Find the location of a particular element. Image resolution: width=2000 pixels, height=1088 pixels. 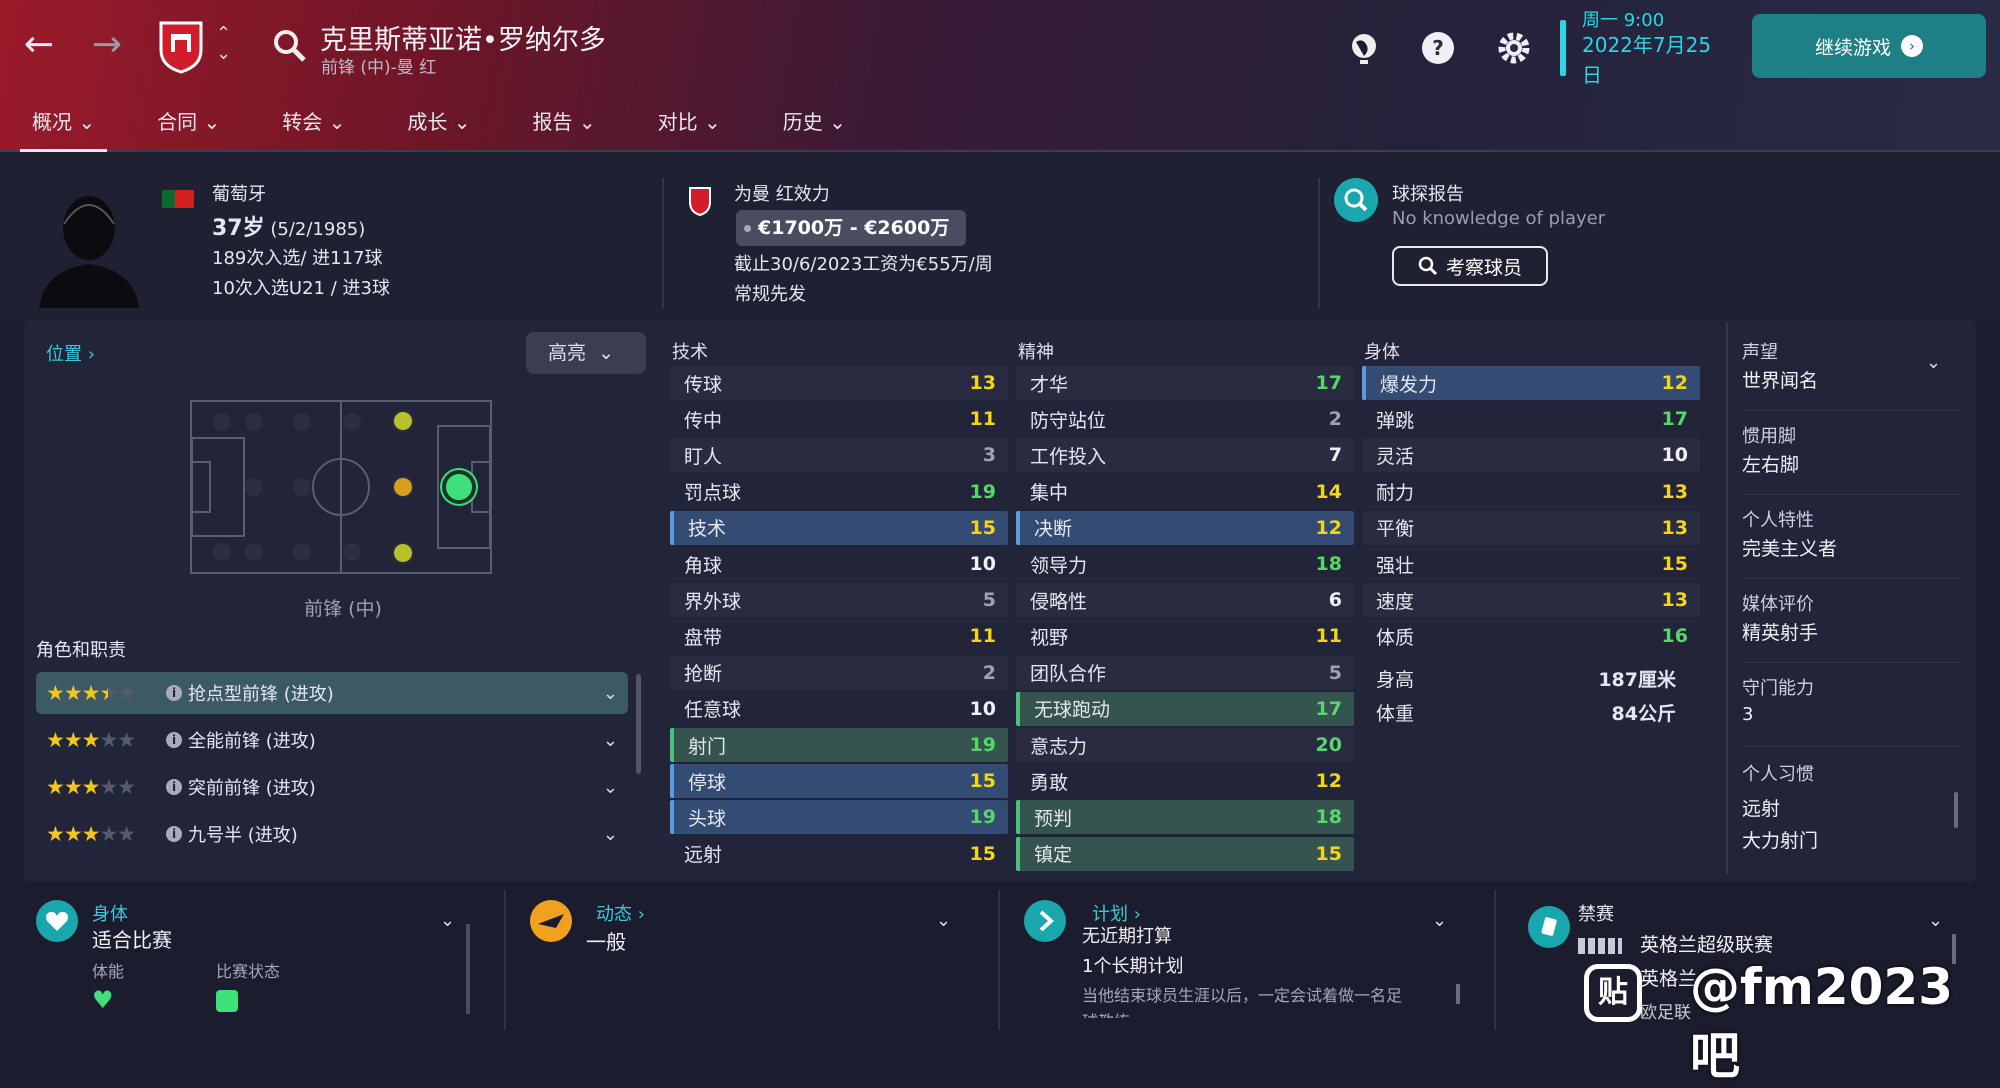

attribute-row: 速度 13 is located at coordinates (1531, 600).